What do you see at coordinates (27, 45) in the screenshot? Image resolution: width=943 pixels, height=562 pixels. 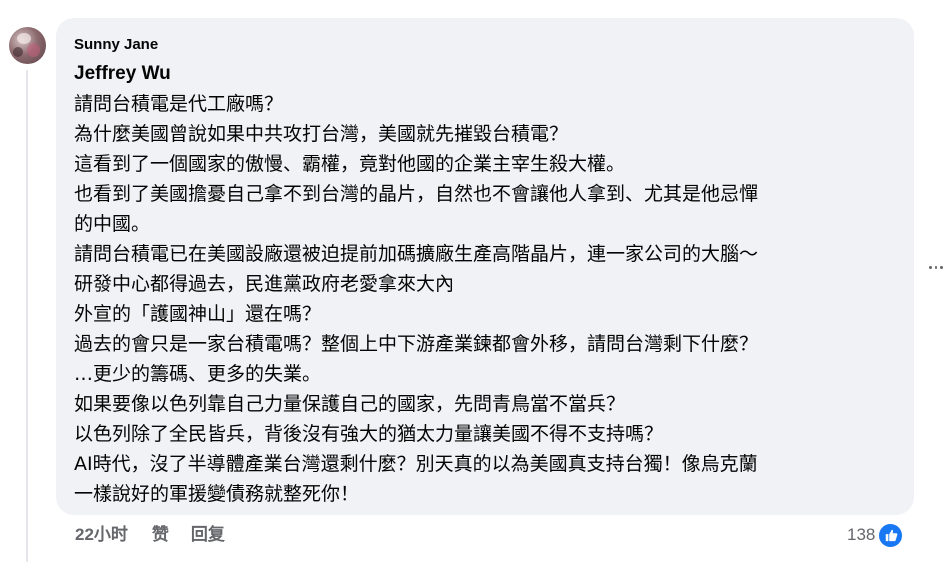 I see `avatar` at bounding box center [27, 45].